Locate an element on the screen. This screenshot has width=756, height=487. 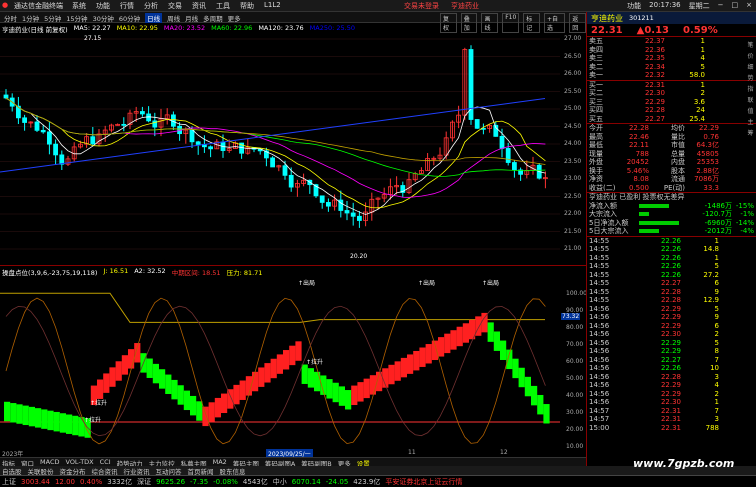
main-menu: 系统 功能 行情 分析 交易 资讯 工具 帮助 L1L2 is located at coordinates (176, 6).